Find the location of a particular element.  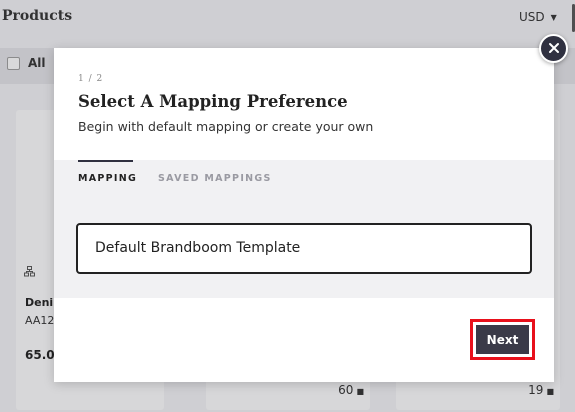

selected-mapping: Default Brandboom Template is located at coordinates (198, 248).